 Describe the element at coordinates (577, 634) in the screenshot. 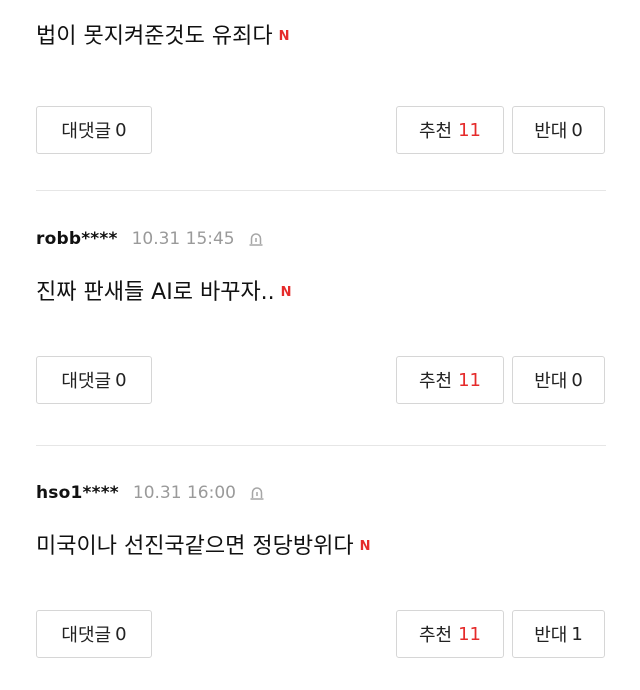

I see `downvote-count: 1` at that location.